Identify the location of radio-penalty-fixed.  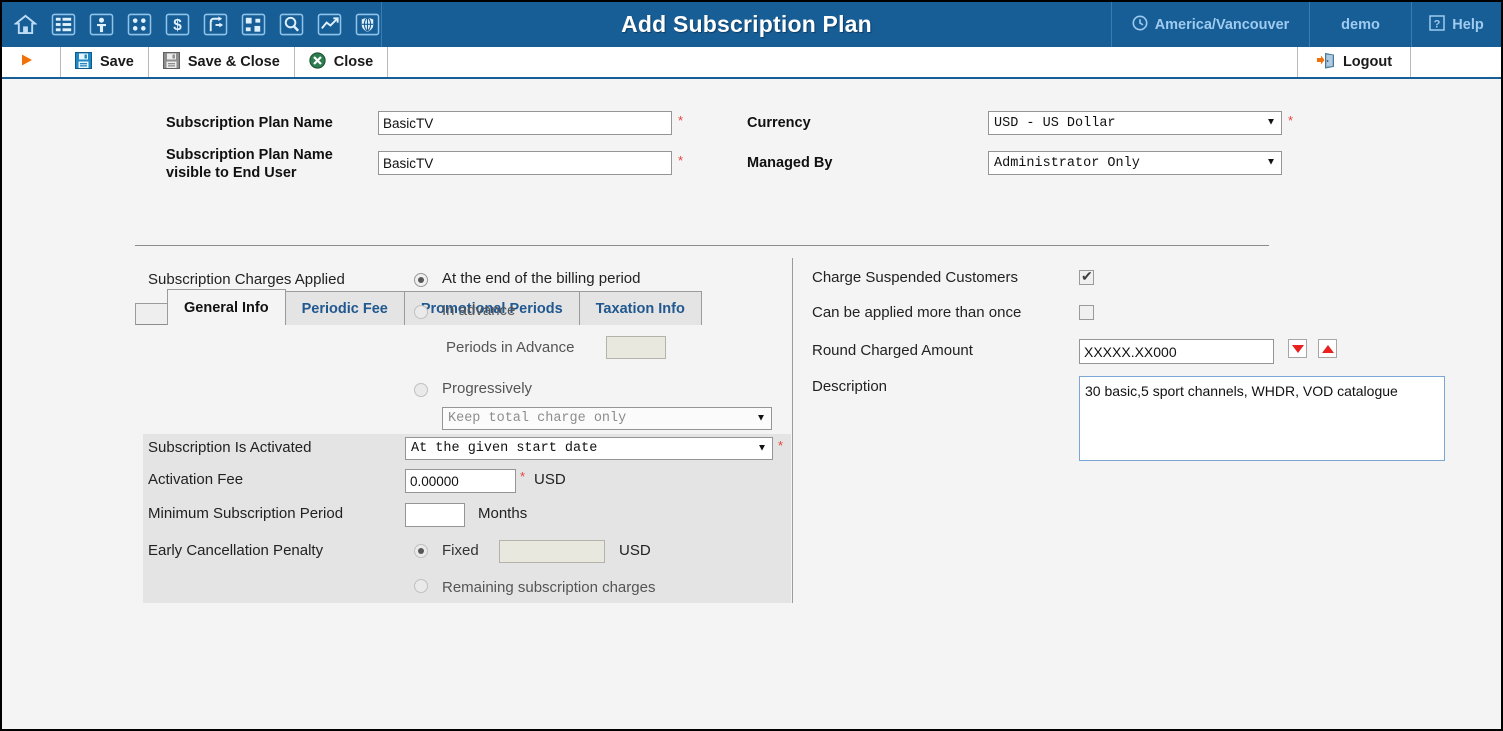
(421, 551).